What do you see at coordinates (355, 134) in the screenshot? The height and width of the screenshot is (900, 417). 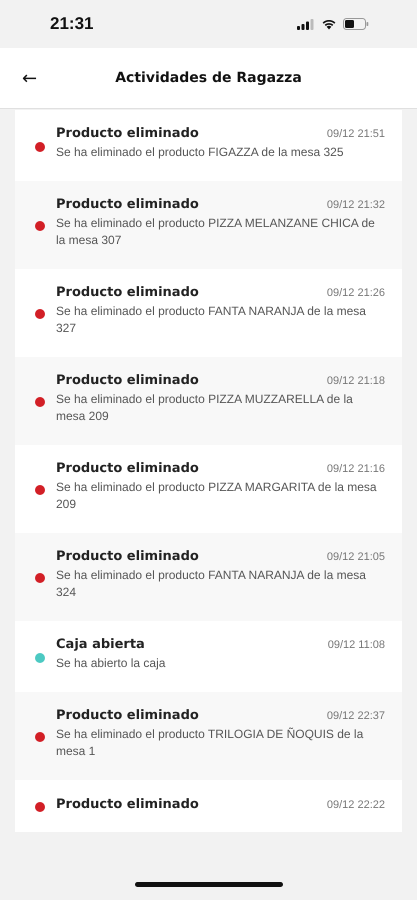 I see `activity-time: 09/12 21:51` at bounding box center [355, 134].